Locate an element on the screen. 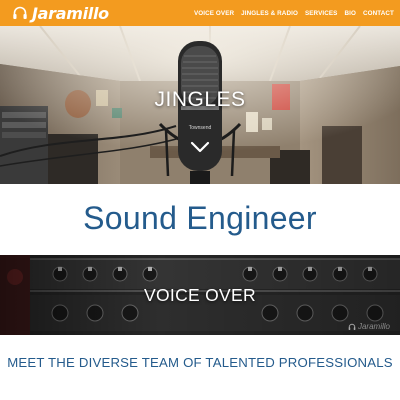 Image resolution: width=400 pixels, height=400 pixels. nav-bio: BIO is located at coordinates (350, 13).